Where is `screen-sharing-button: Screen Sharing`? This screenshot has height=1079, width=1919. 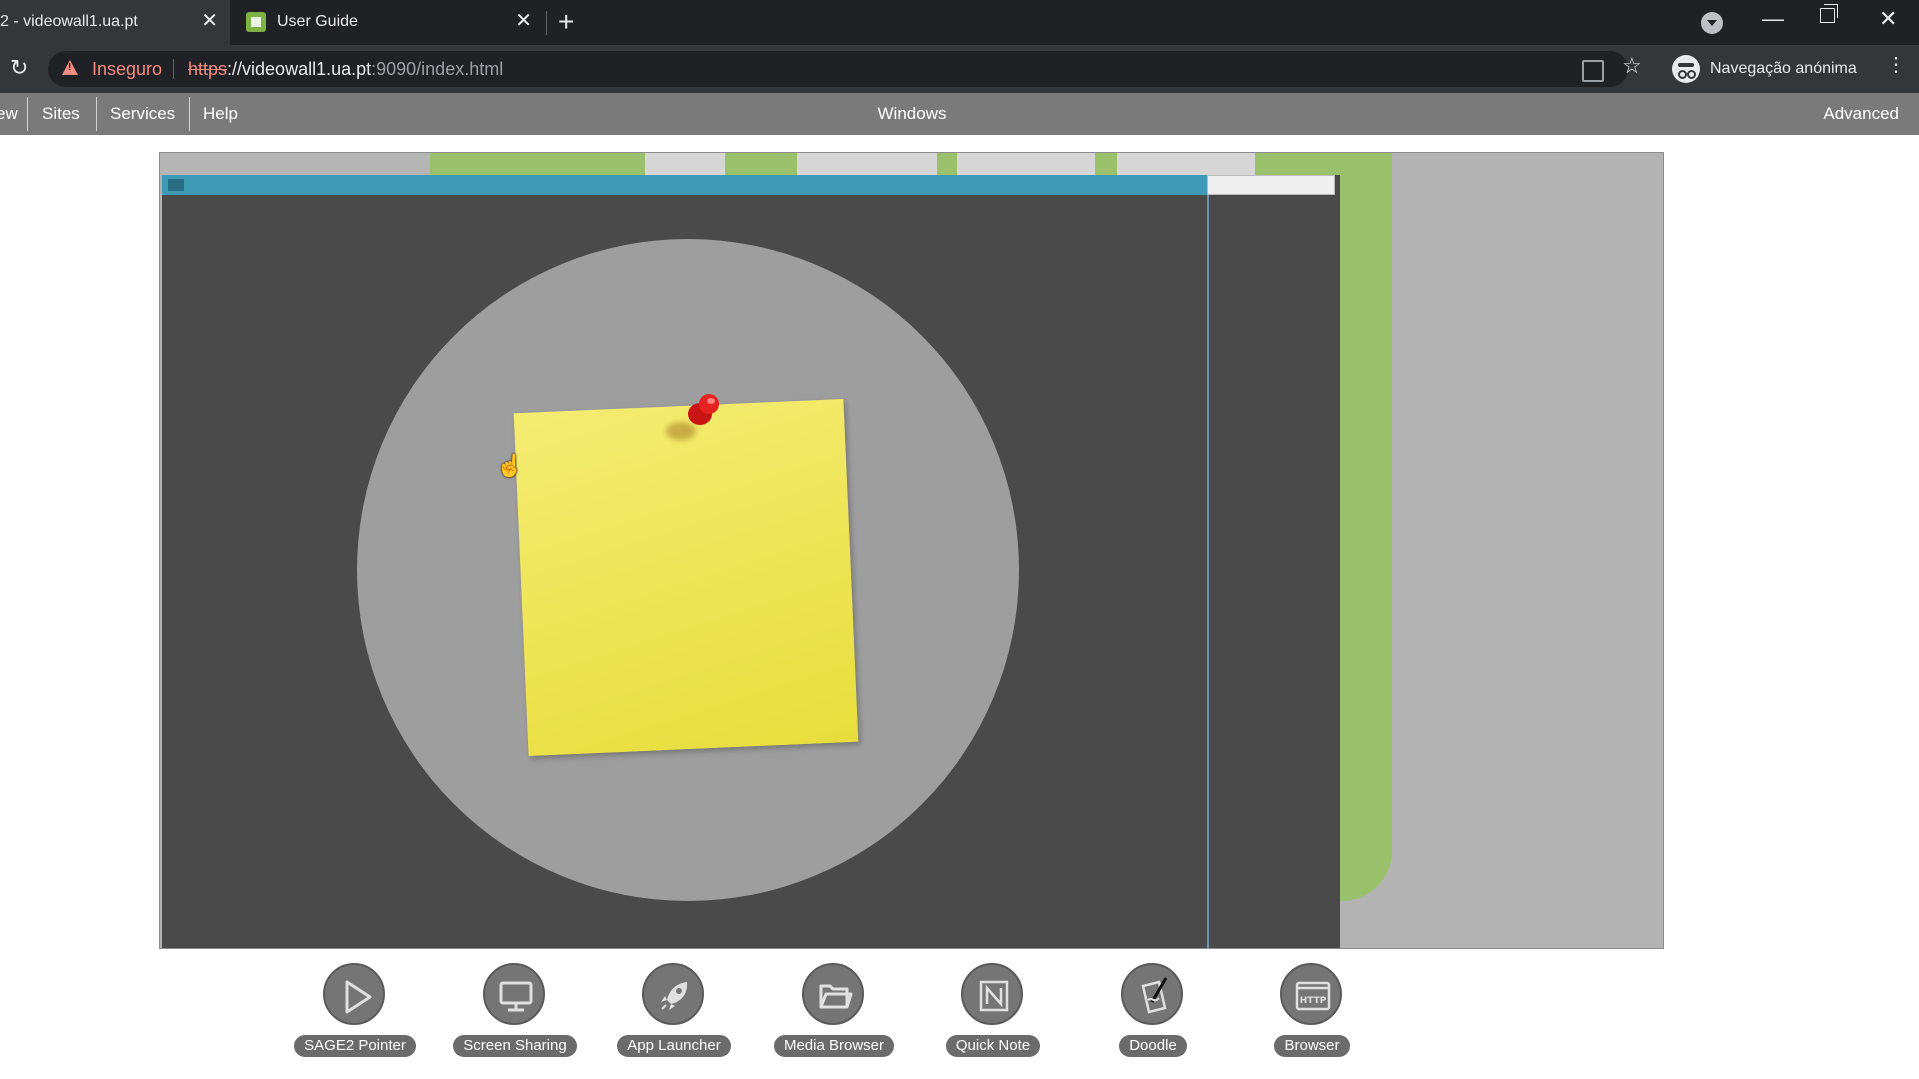 screen-sharing-button: Screen Sharing is located at coordinates (515, 1011).